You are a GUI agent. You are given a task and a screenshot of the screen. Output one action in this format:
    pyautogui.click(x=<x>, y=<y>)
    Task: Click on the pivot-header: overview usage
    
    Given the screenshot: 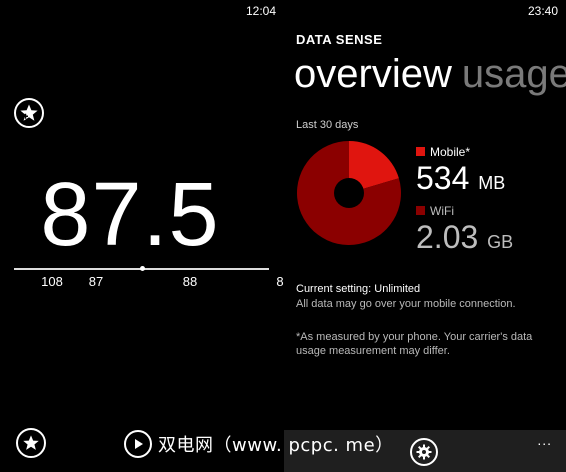 What is the action you would take?
    pyautogui.click(x=430, y=74)
    